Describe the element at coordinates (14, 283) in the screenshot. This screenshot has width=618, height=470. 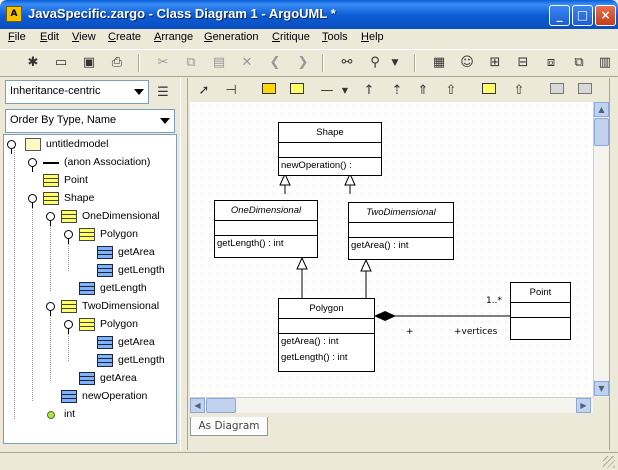
I see `tree-guide-line` at that location.